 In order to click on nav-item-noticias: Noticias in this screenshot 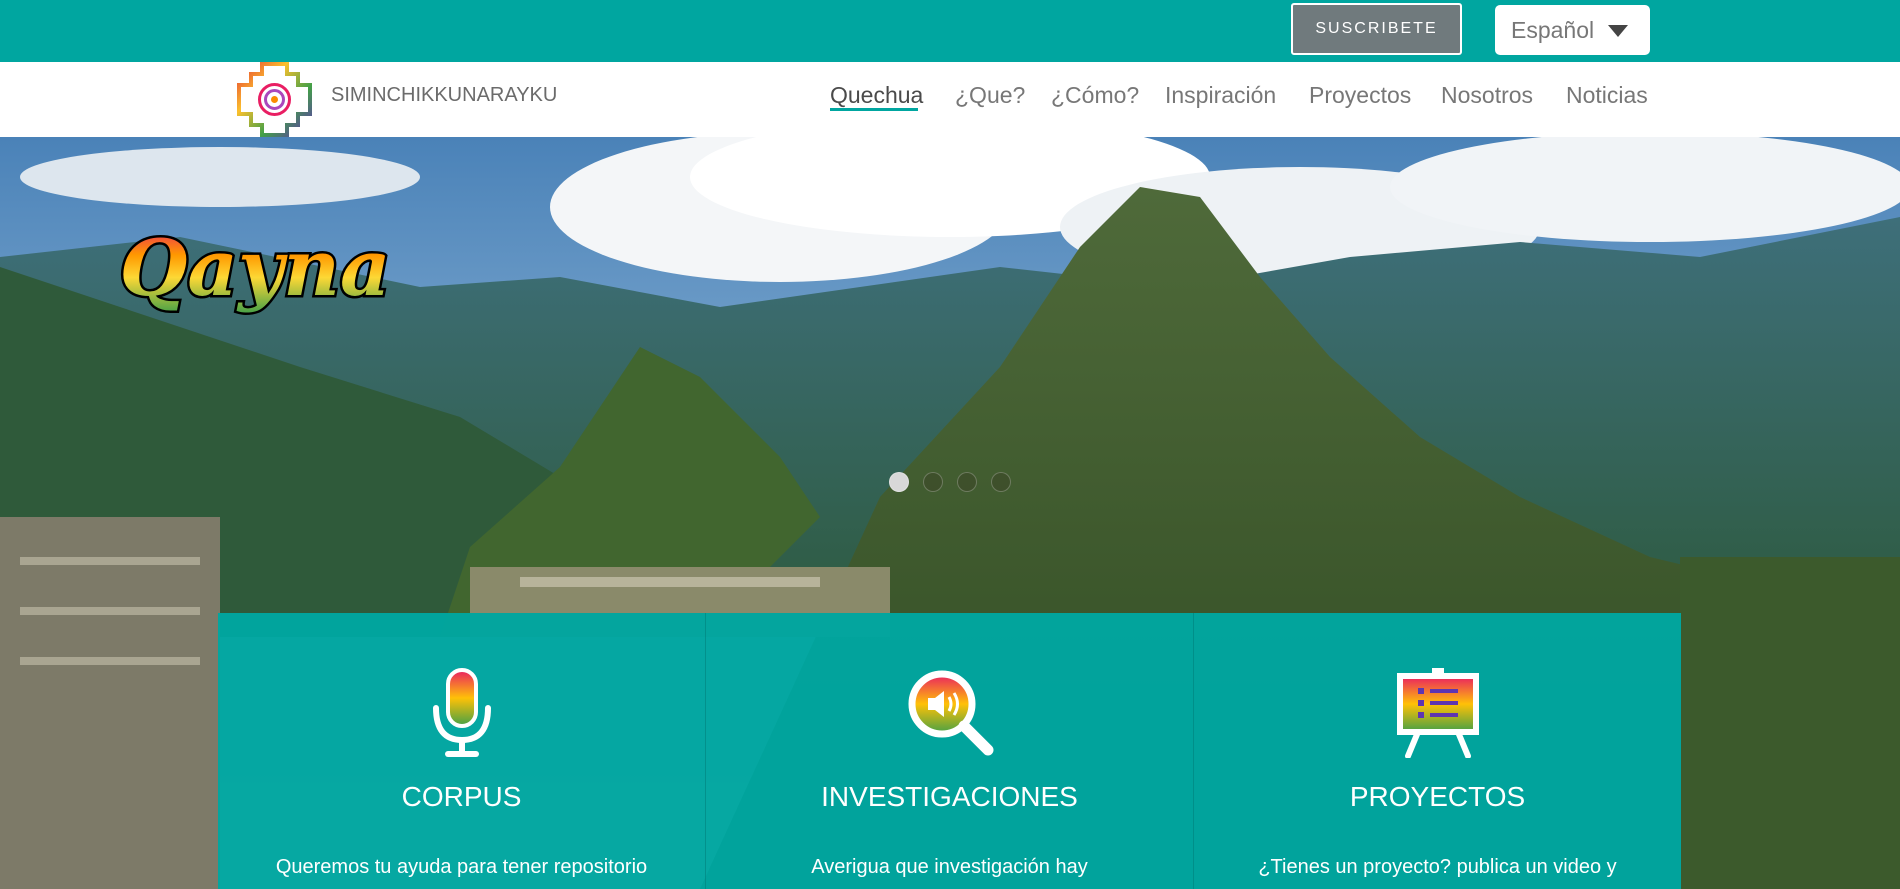, I will do `click(1607, 95)`.